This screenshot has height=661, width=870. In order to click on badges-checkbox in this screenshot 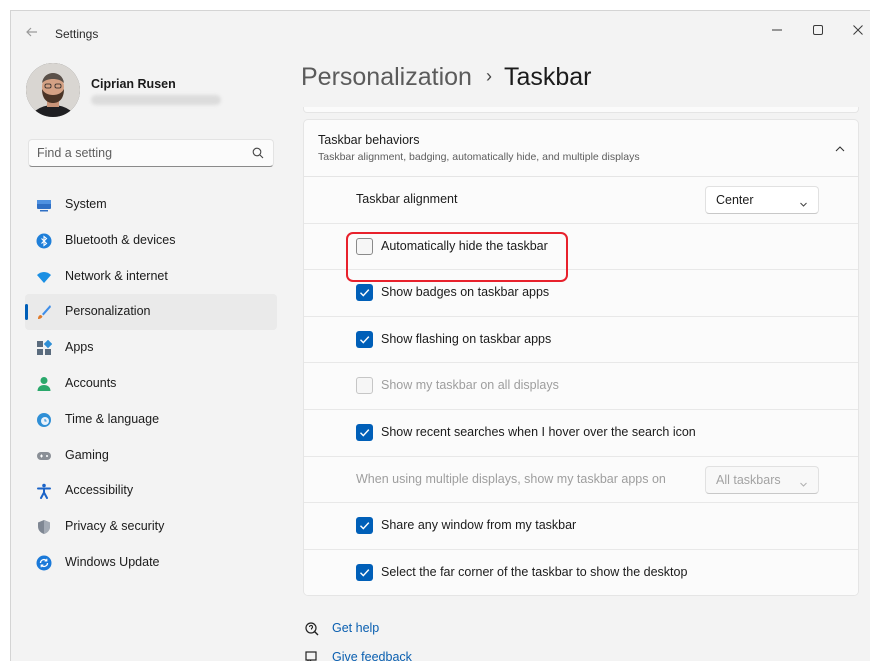, I will do `click(364, 293)`.